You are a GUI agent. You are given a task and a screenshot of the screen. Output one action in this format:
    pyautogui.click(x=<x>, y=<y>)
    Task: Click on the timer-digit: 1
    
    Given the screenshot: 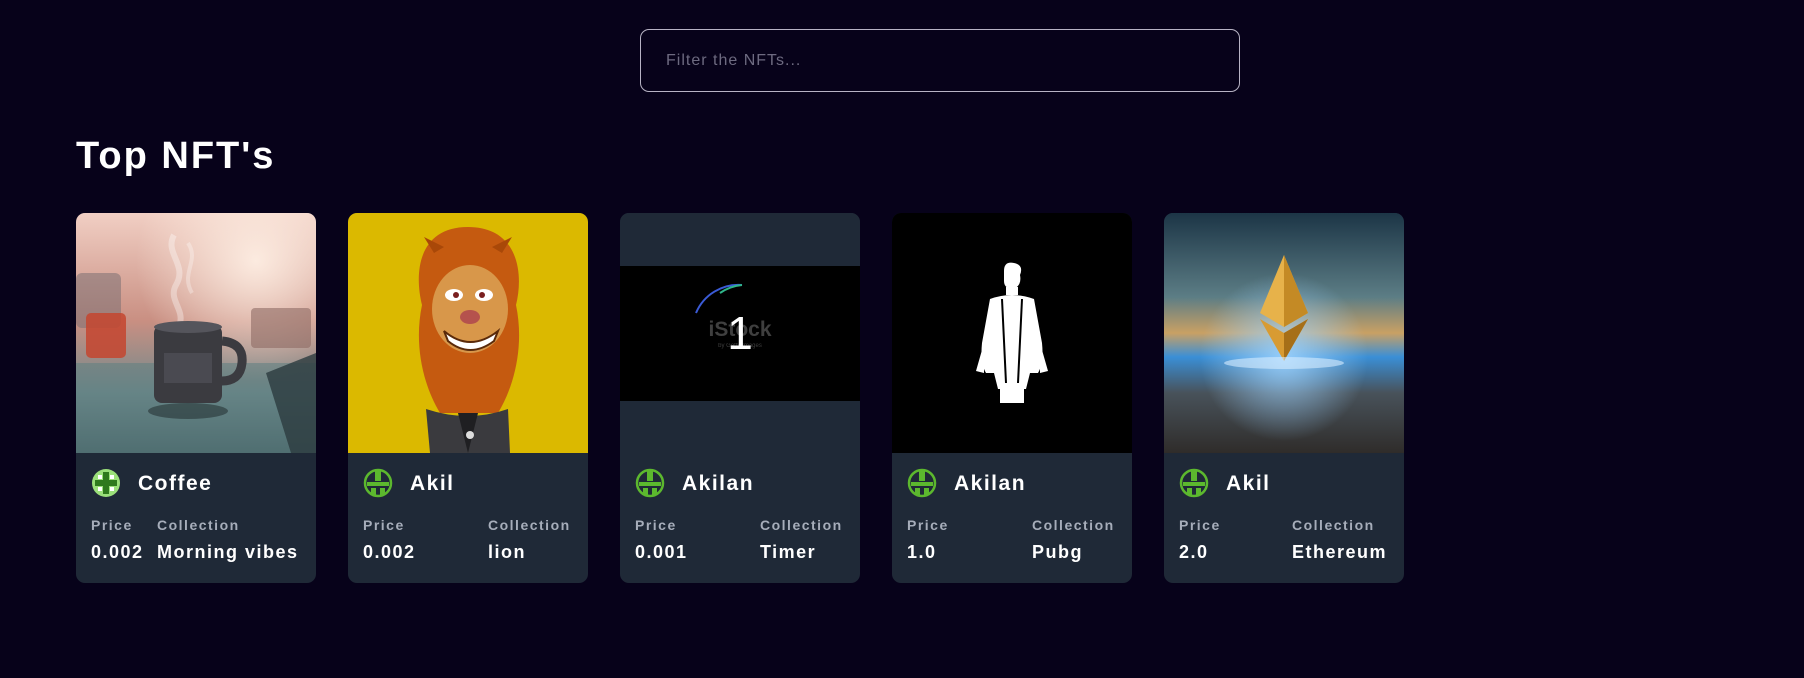 What is the action you would take?
    pyautogui.click(x=740, y=333)
    